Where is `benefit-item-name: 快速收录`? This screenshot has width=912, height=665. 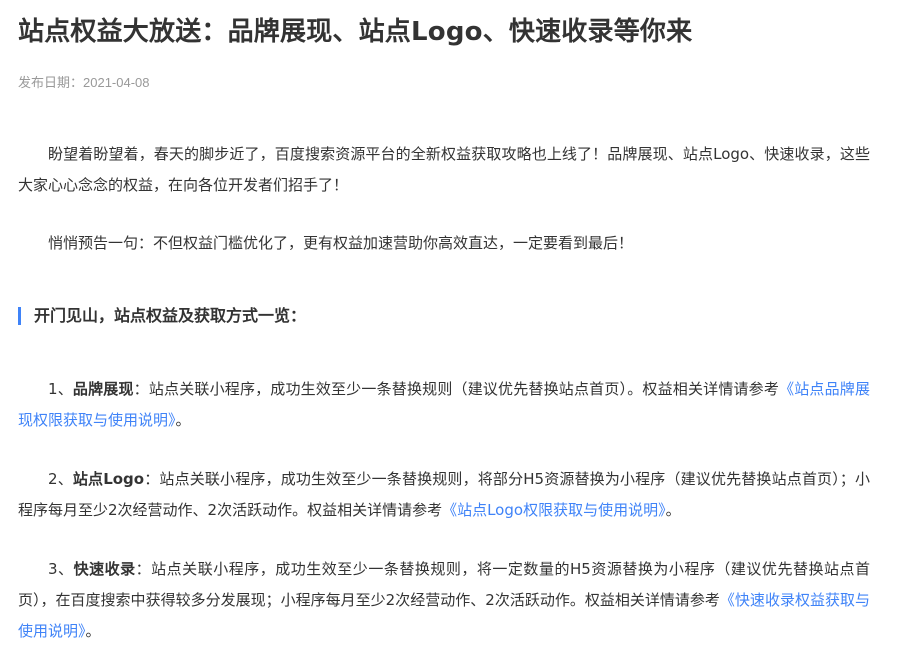 benefit-item-name: 快速收录 is located at coordinates (104, 569).